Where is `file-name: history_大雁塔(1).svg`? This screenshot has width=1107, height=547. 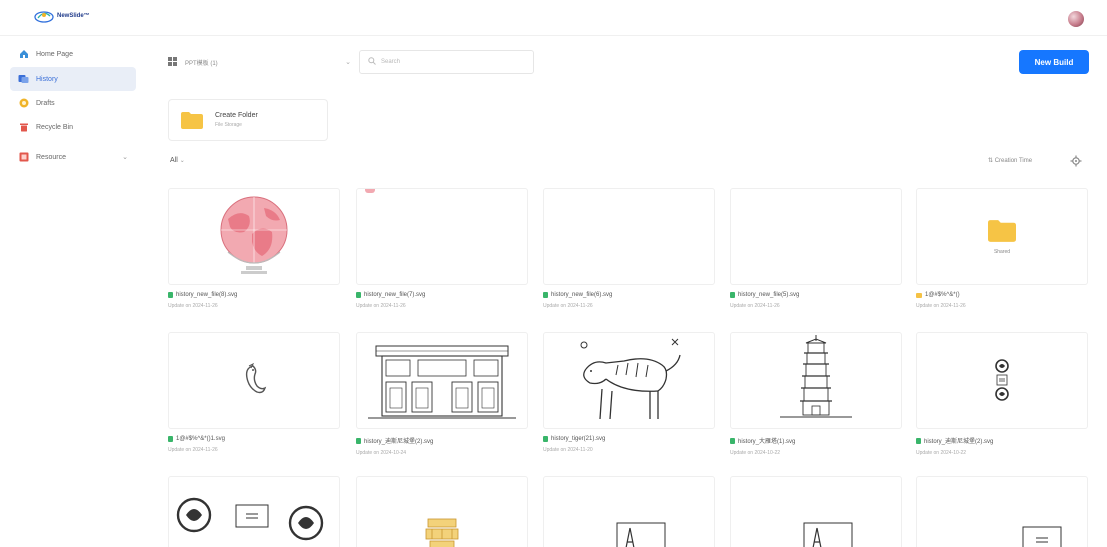
file-name: history_大雁塔(1).svg is located at coordinates (767, 442).